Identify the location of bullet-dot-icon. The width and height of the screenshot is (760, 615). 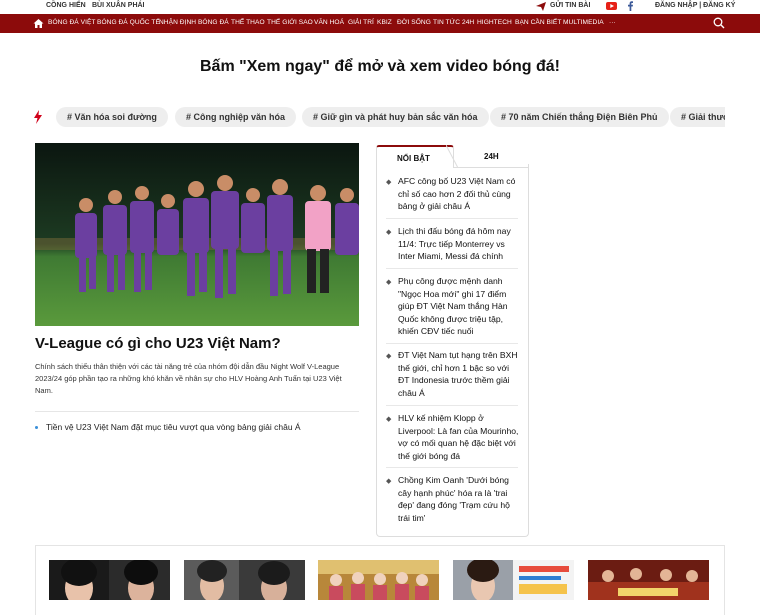
(36, 428).